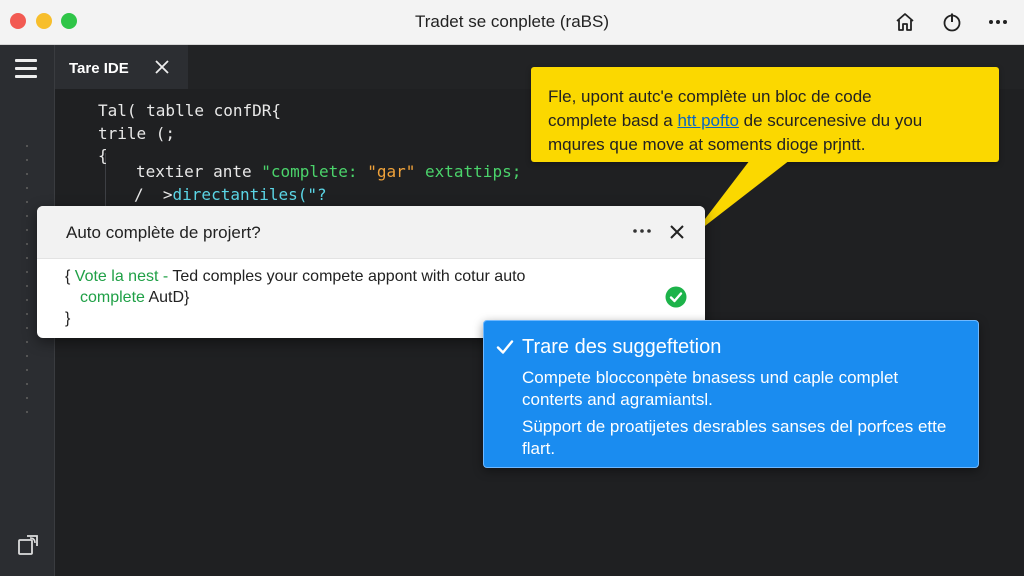  I want to click on tab-label: Tare IDE, so click(99, 68).